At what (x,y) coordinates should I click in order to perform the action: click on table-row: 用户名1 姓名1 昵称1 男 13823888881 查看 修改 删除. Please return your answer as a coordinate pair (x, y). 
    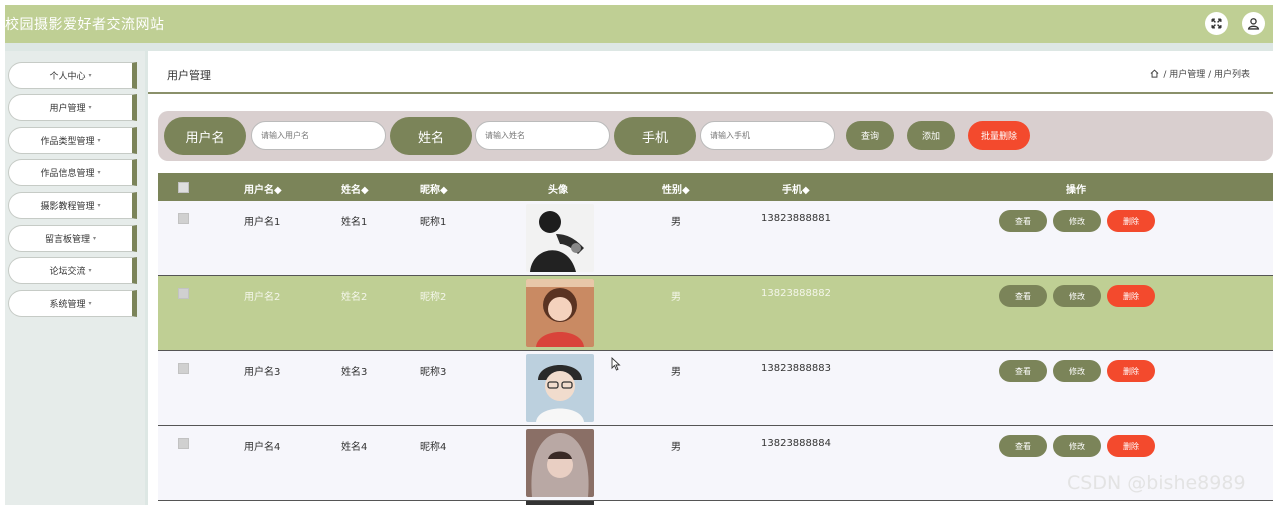
    Looking at the image, I should click on (715, 238).